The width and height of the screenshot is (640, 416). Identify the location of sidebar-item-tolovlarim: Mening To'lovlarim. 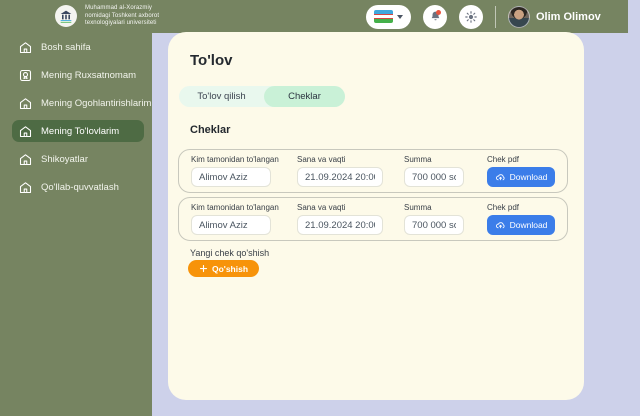
(78, 131).